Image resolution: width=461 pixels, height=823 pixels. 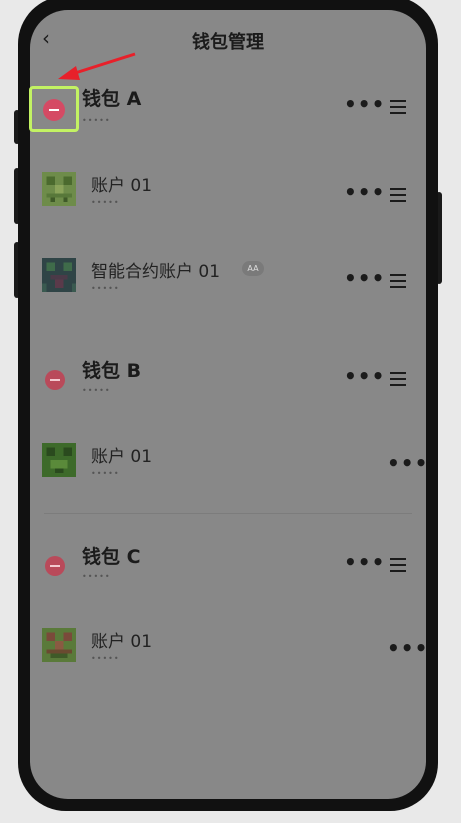 I want to click on aa-badge: AA, so click(x=253, y=268).